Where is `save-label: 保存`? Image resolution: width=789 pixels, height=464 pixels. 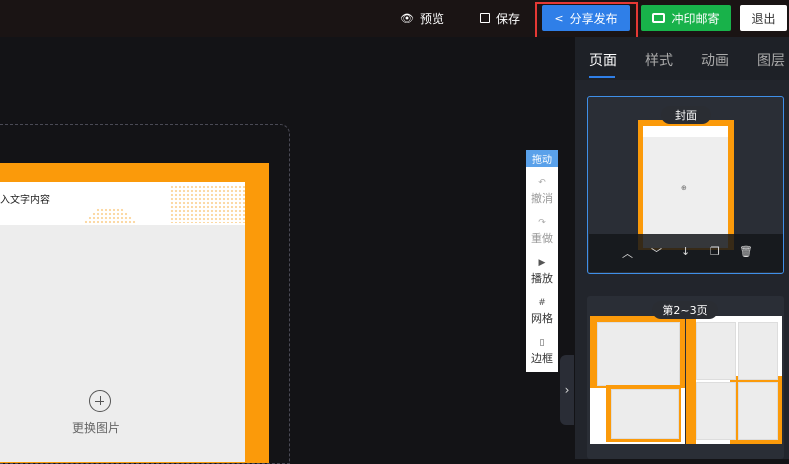 save-label: 保存 is located at coordinates (507, 18).